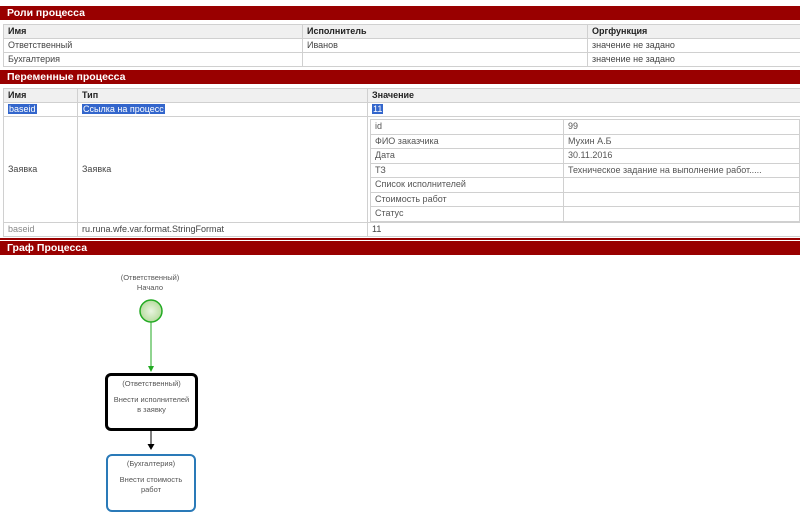 The image size is (800, 512). Describe the element at coordinates (151, 384) in the screenshot. I see `task-role: (Ответственный)` at that location.